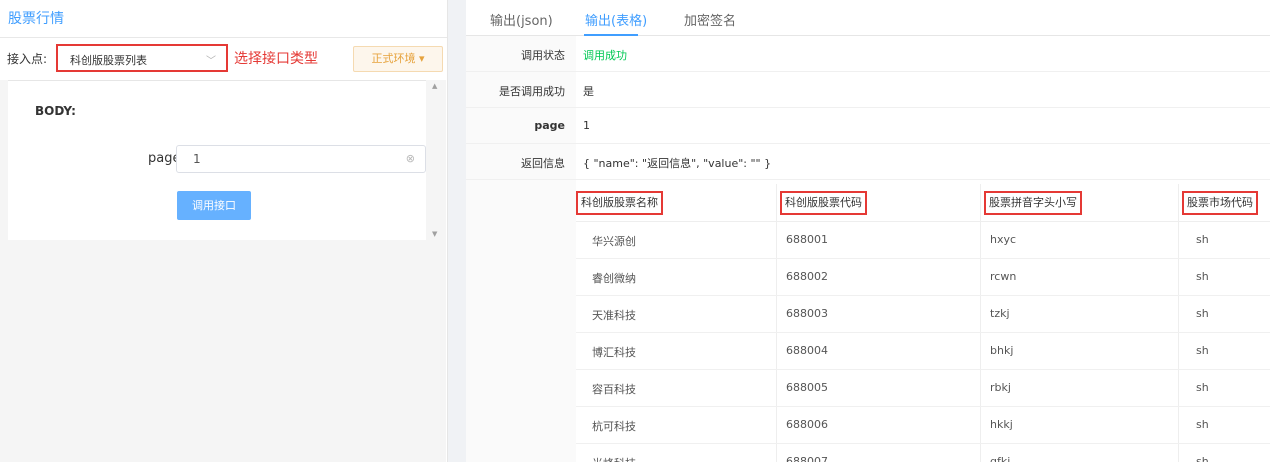 Image resolution: width=1270 pixels, height=462 pixels. What do you see at coordinates (1003, 276) in the screenshot?
I see `table-cell: rcwn` at bounding box center [1003, 276].